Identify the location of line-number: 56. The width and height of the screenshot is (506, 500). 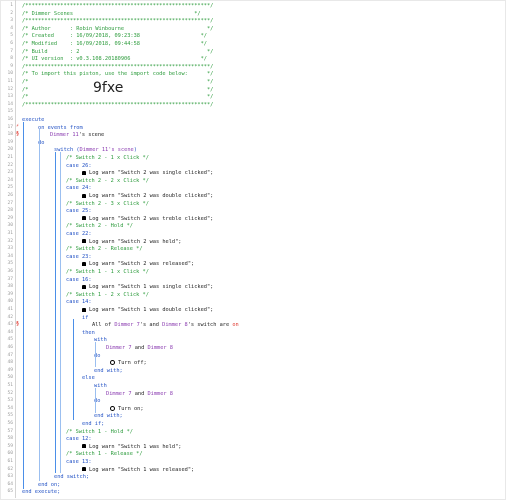
(10, 423).